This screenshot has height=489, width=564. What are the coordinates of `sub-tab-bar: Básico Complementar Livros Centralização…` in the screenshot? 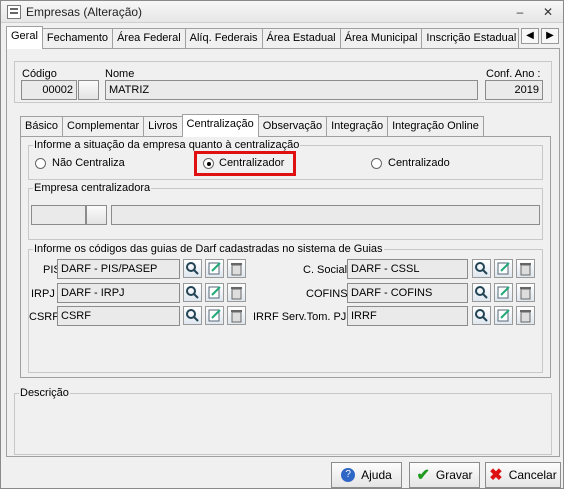 It's located at (252, 126).